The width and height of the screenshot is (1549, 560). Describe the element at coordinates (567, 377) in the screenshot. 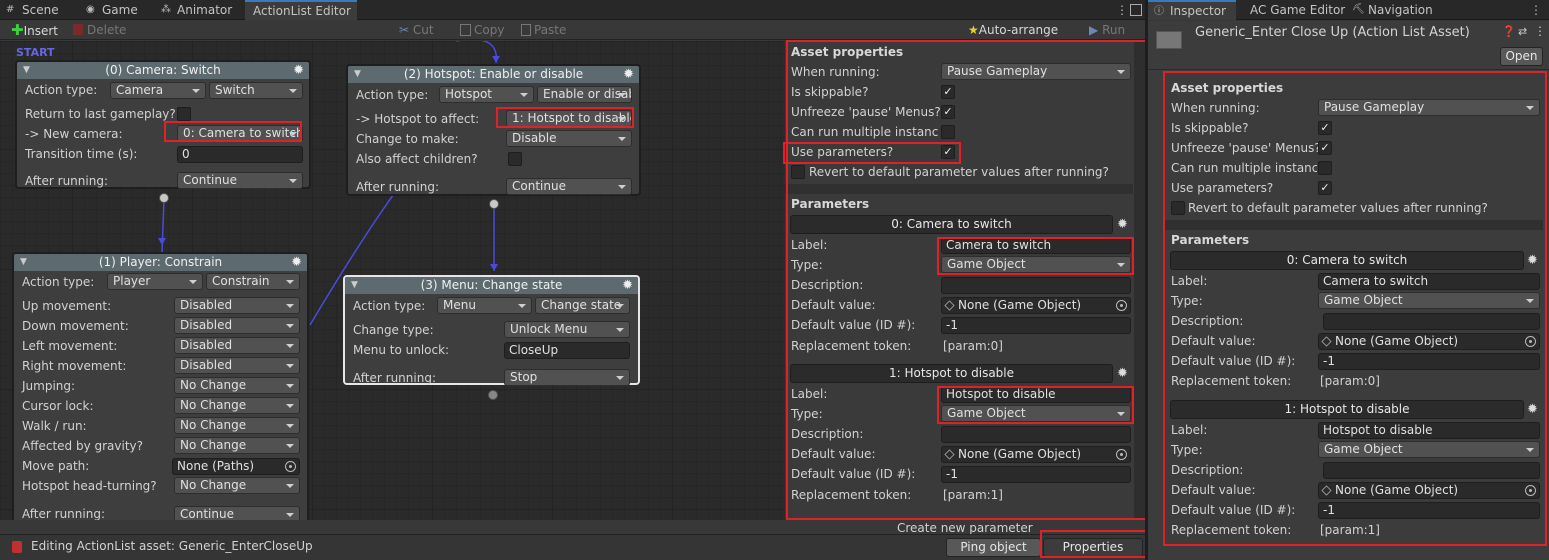

I see `after-running-dropdown: Stop` at that location.